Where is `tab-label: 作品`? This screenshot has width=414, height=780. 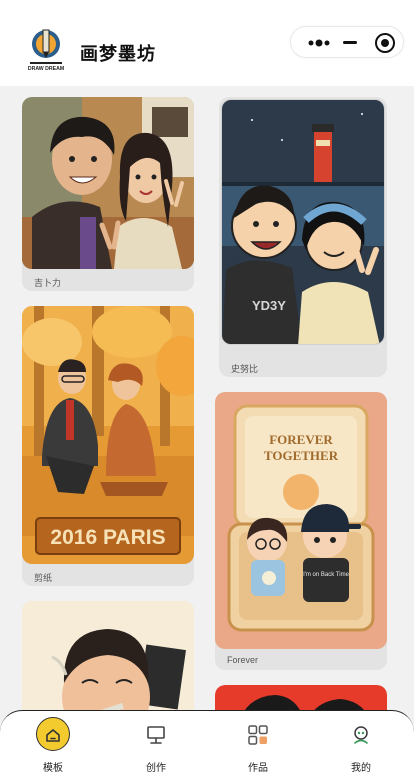
tab-label: 作品 is located at coordinates (258, 768).